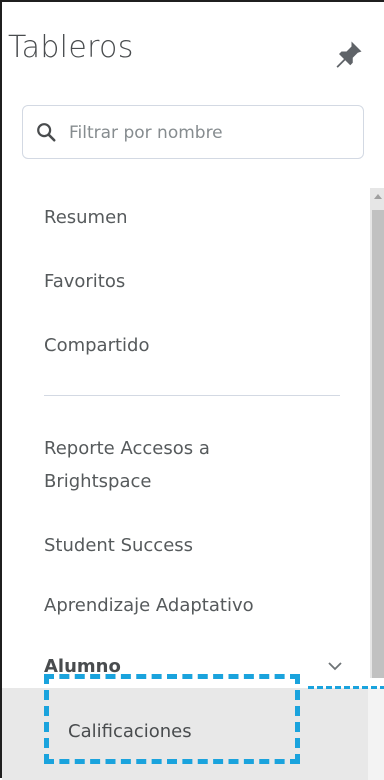  Describe the element at coordinates (130, 731) in the screenshot. I see `nav-item-calificaciones: Calificaciones` at that location.